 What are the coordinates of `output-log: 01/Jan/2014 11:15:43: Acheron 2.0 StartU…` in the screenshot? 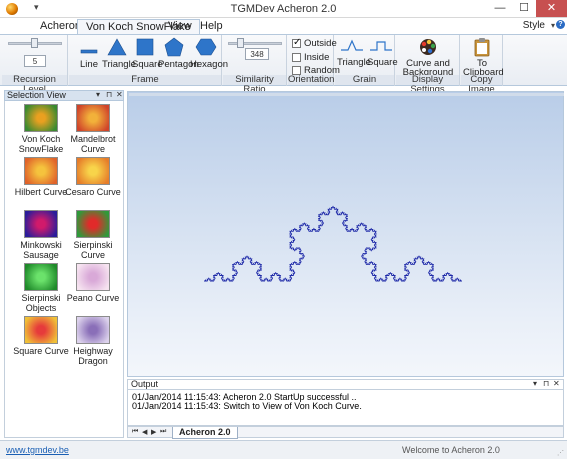 It's located at (345, 408).